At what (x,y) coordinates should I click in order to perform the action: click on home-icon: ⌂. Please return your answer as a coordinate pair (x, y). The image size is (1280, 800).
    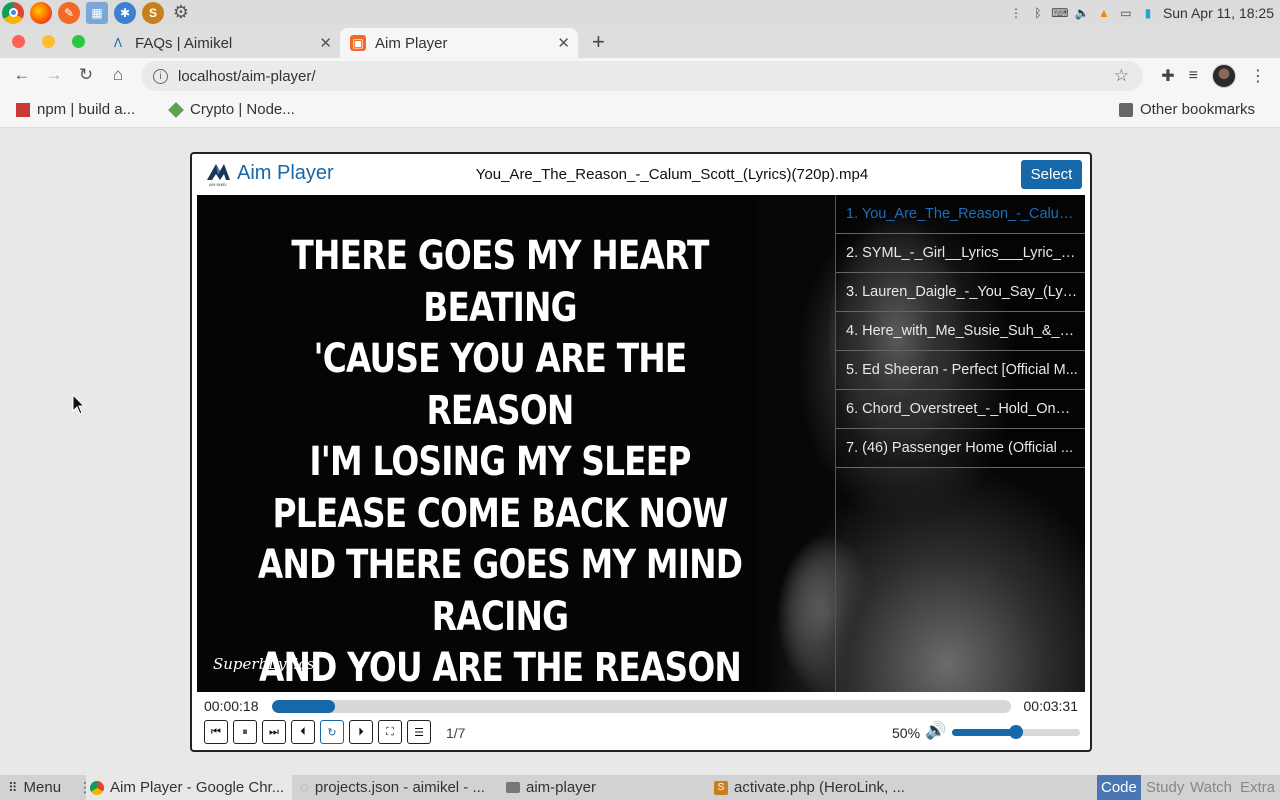
    Looking at the image, I should click on (118, 75).